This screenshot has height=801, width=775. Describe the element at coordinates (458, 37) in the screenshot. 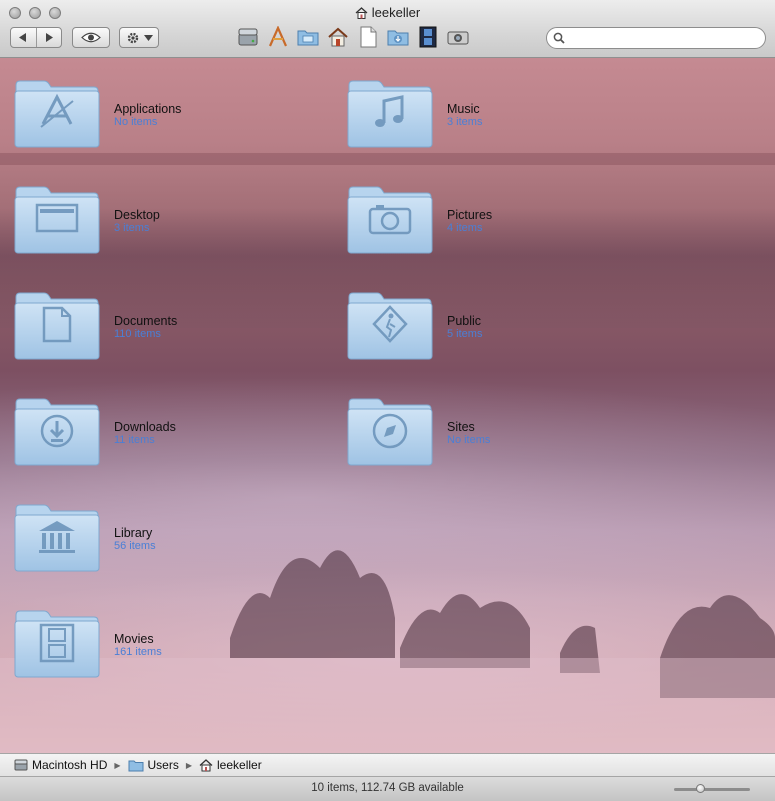

I see `camera-icon` at that location.